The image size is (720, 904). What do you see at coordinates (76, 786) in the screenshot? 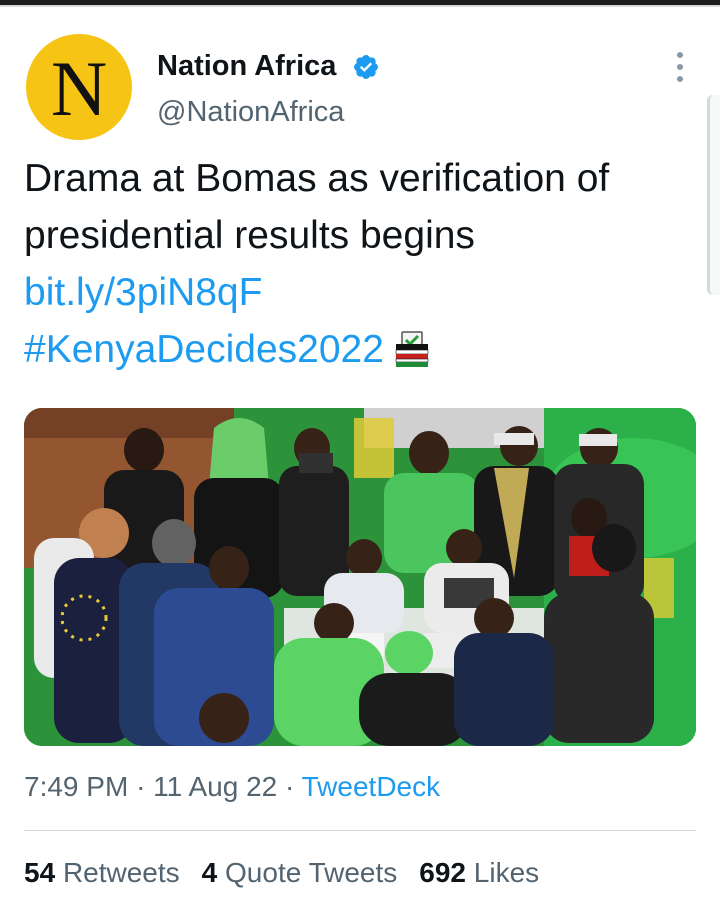
I see `tweet-time: 7:49 PM` at bounding box center [76, 786].